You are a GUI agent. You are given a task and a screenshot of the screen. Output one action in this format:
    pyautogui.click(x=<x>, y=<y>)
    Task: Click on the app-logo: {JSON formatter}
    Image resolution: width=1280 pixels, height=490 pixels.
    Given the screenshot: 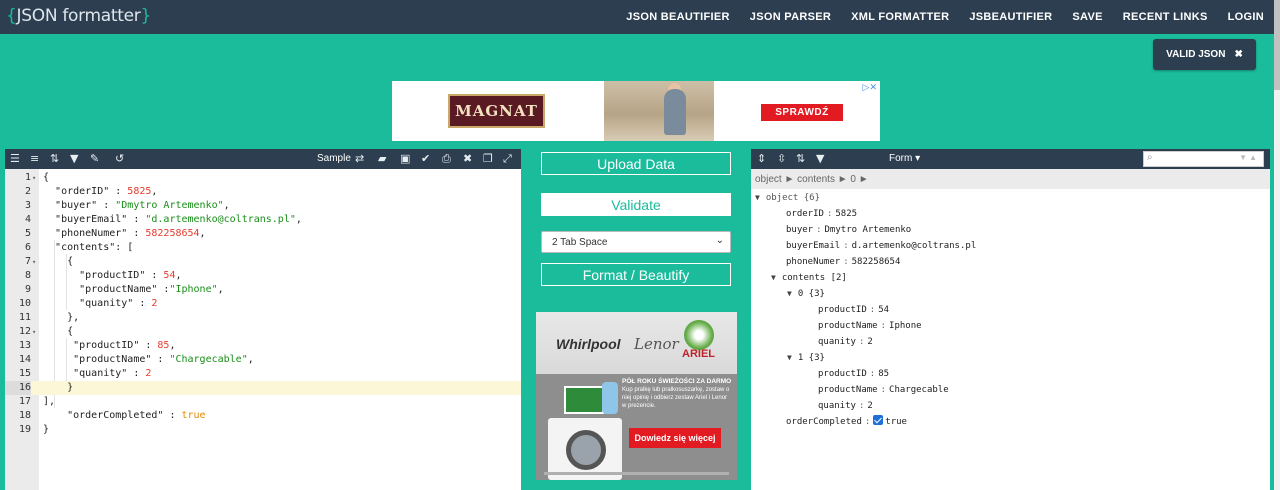 What is the action you would take?
    pyautogui.click(x=78, y=16)
    